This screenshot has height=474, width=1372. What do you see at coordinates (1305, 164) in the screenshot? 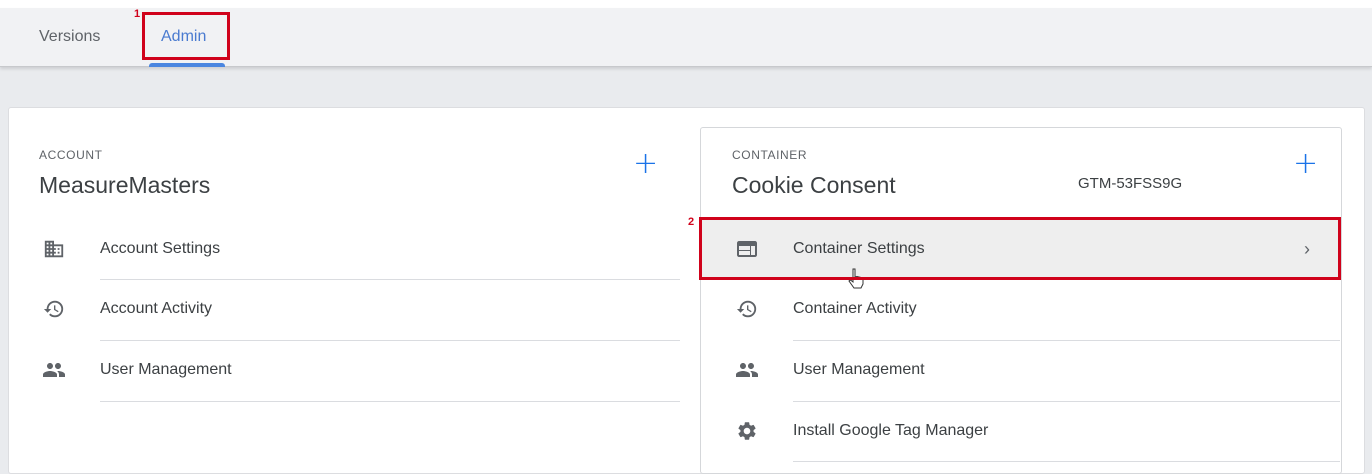
I see `add-container-button: +` at bounding box center [1305, 164].